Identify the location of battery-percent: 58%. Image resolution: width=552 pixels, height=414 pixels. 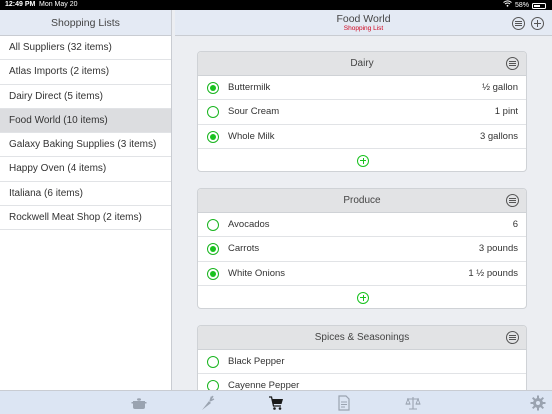
(521, 5).